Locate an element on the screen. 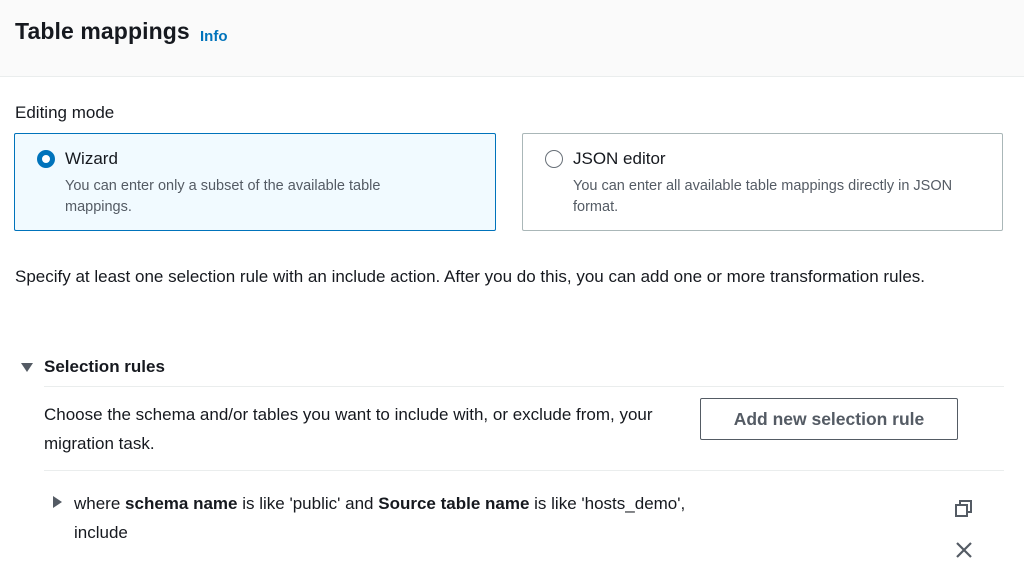 The height and width of the screenshot is (566, 1024). json-editor-radio is located at coordinates (554, 159).